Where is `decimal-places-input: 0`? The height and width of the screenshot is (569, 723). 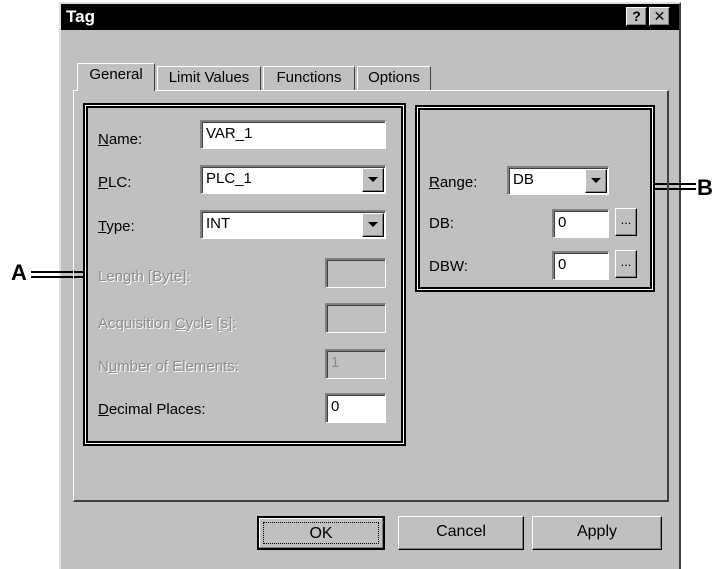 decimal-places-input: 0 is located at coordinates (355, 408).